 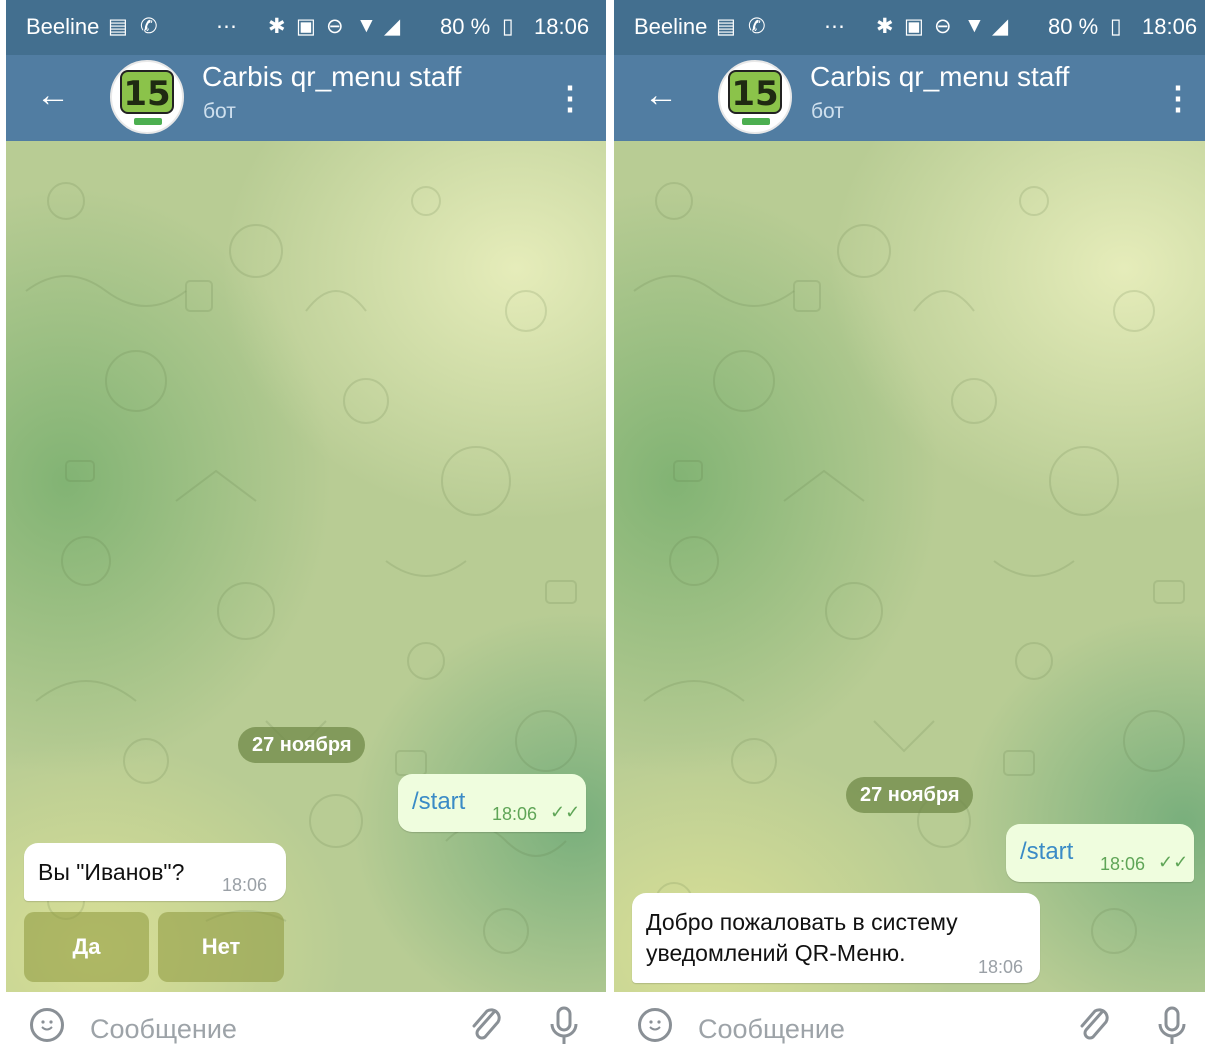 I want to click on keyboard-button-no: Нет, so click(x=221, y=947).